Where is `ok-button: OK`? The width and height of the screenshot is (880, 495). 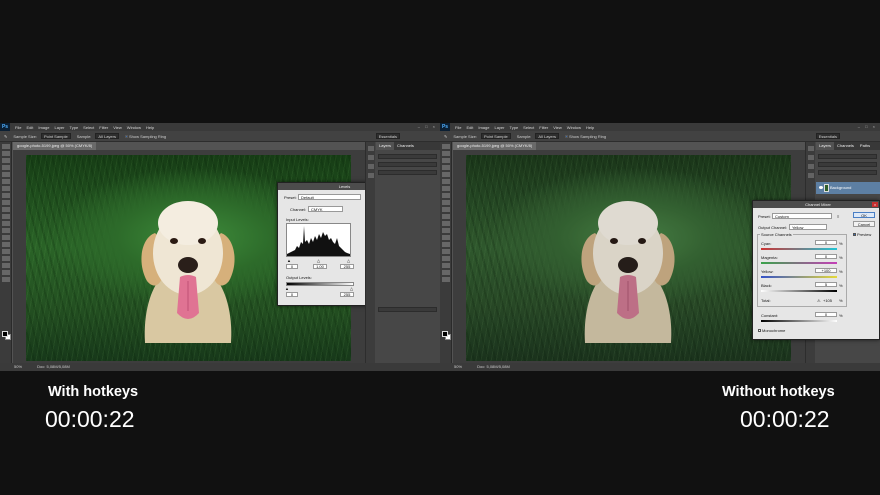
ok-button: OK is located at coordinates (864, 215).